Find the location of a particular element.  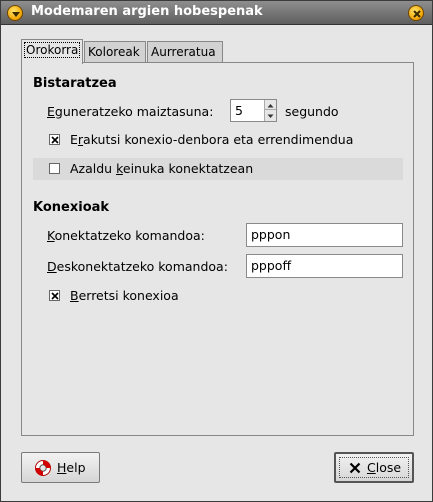

tab-koloreak: Koloreak is located at coordinates (115, 52).